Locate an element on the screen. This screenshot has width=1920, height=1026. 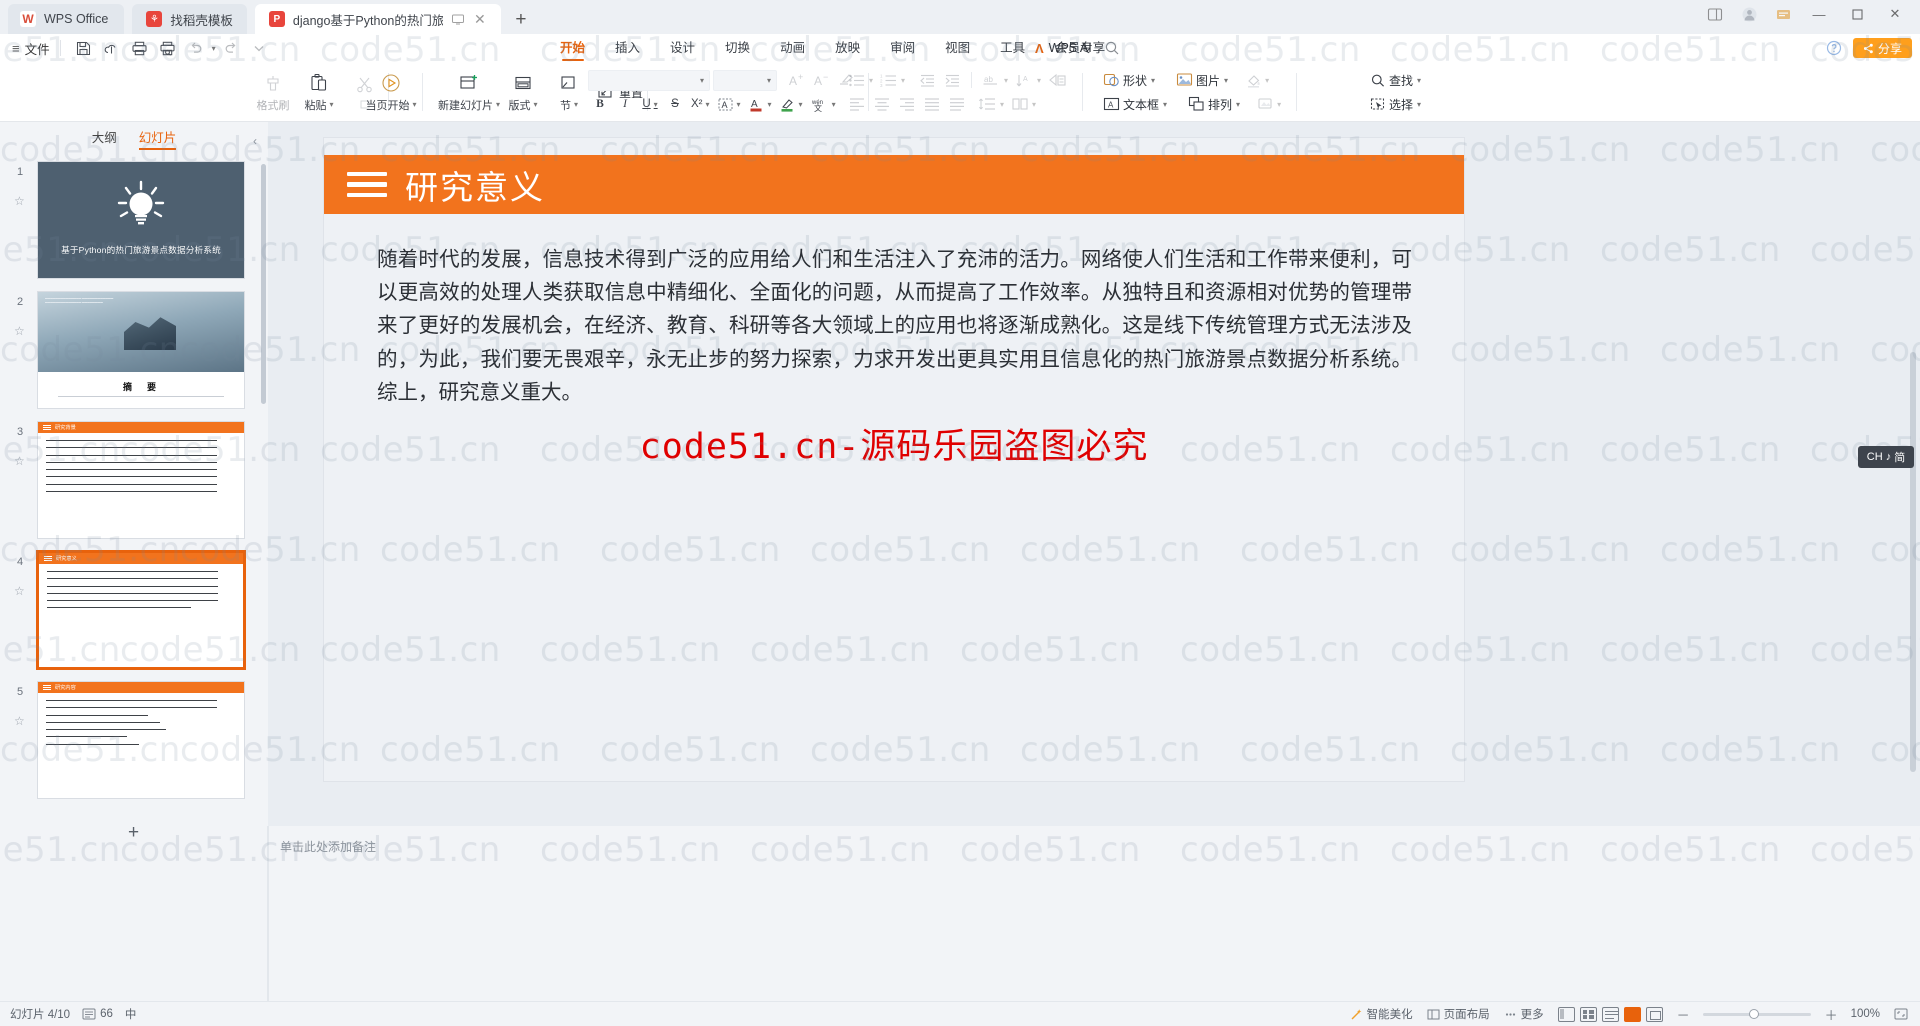
text-highlight-button: ▾ is located at coordinates (791, 104).